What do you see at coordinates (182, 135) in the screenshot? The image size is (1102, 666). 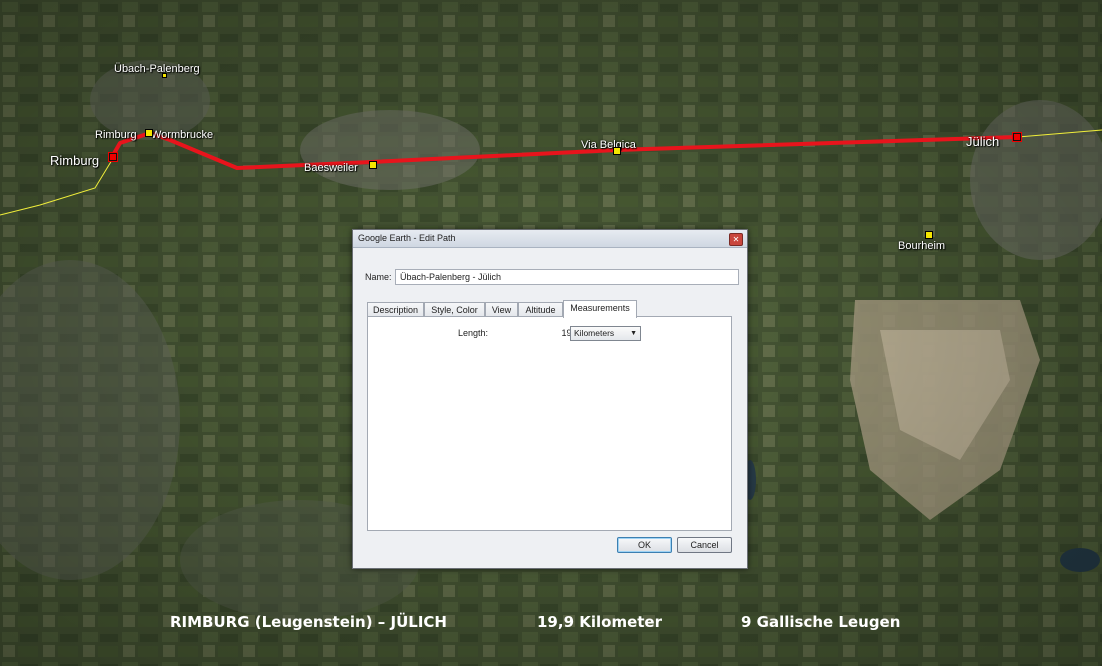 I see `place-label-wormbrucke: Wormbrucke` at bounding box center [182, 135].